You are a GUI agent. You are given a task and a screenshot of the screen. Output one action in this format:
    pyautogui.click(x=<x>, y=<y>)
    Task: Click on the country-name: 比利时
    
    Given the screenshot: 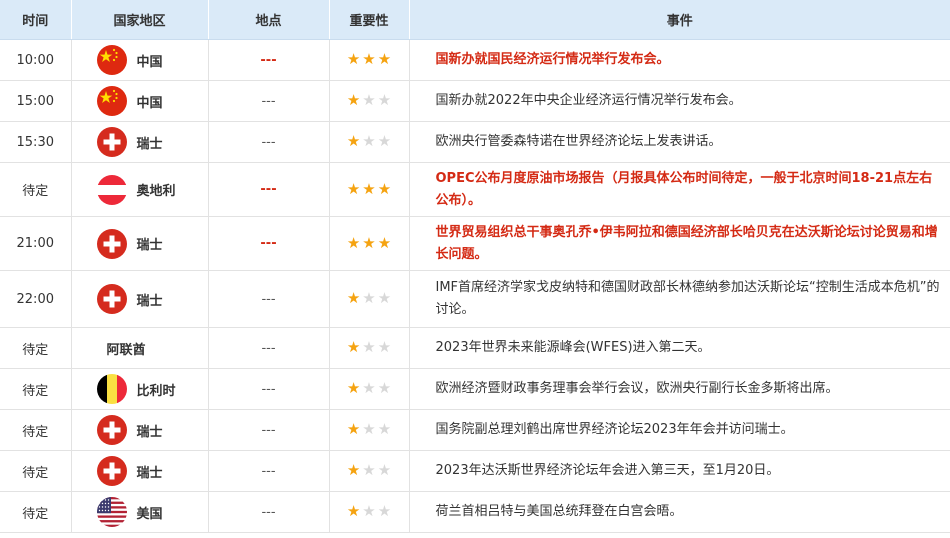 What is the action you would take?
    pyautogui.click(x=156, y=391)
    